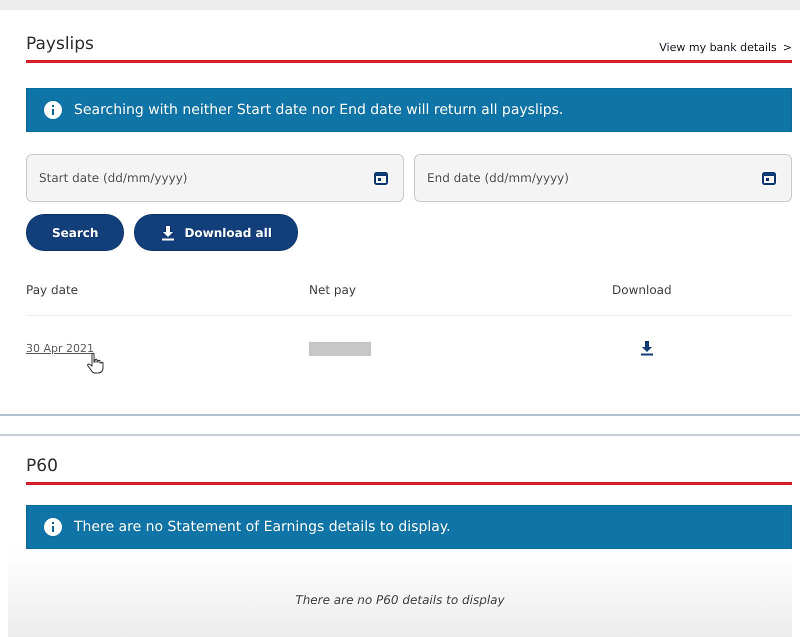 This screenshot has width=800, height=637. I want to click on hand-cursor-icon, so click(95, 363).